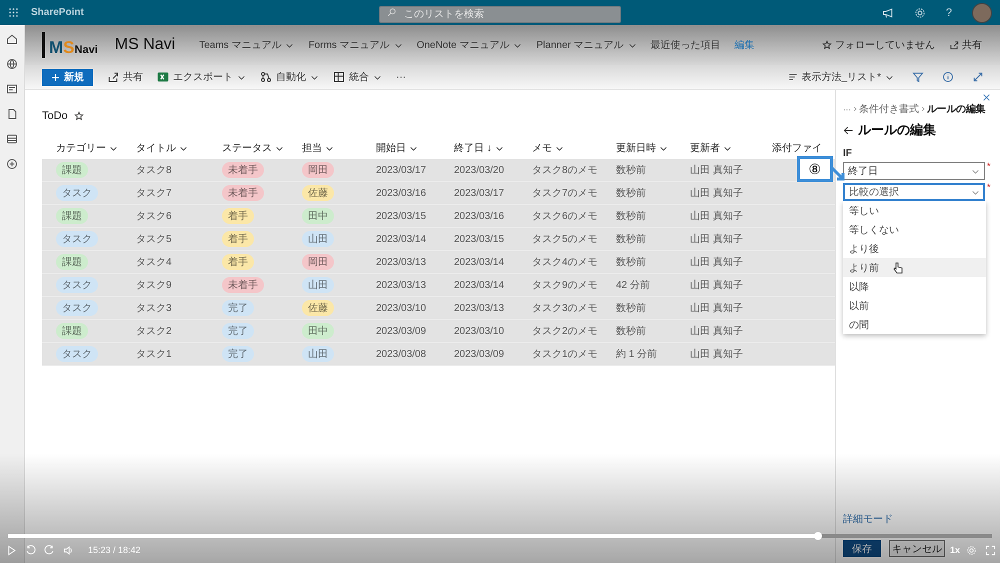 This screenshot has width=1000, height=563. What do you see at coordinates (914, 248) in the screenshot?
I see `dropdown-option: より後` at bounding box center [914, 248].